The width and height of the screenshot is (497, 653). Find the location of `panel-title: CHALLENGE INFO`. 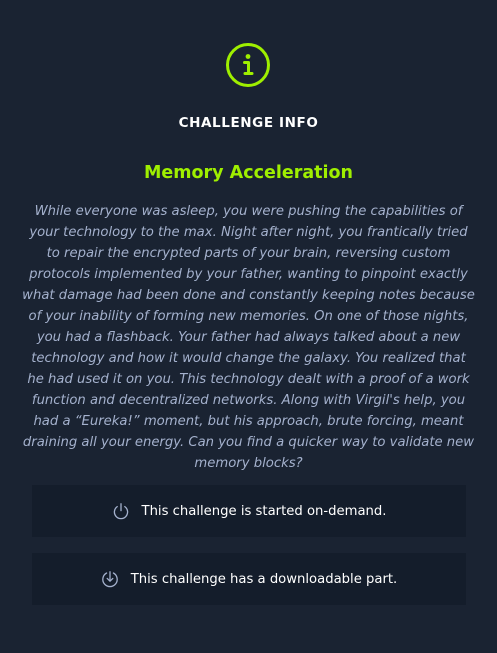

panel-title: CHALLENGE INFO is located at coordinates (248, 123).